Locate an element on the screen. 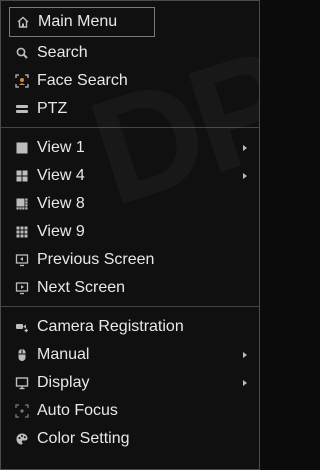  menu-item-label: Manual is located at coordinates (63, 354).